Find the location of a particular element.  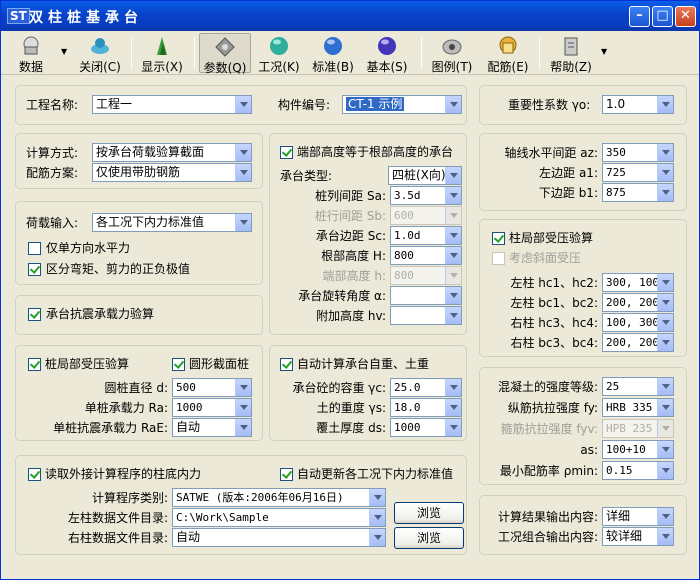

rebar-tool: 配筋(E) is located at coordinates (508, 53).